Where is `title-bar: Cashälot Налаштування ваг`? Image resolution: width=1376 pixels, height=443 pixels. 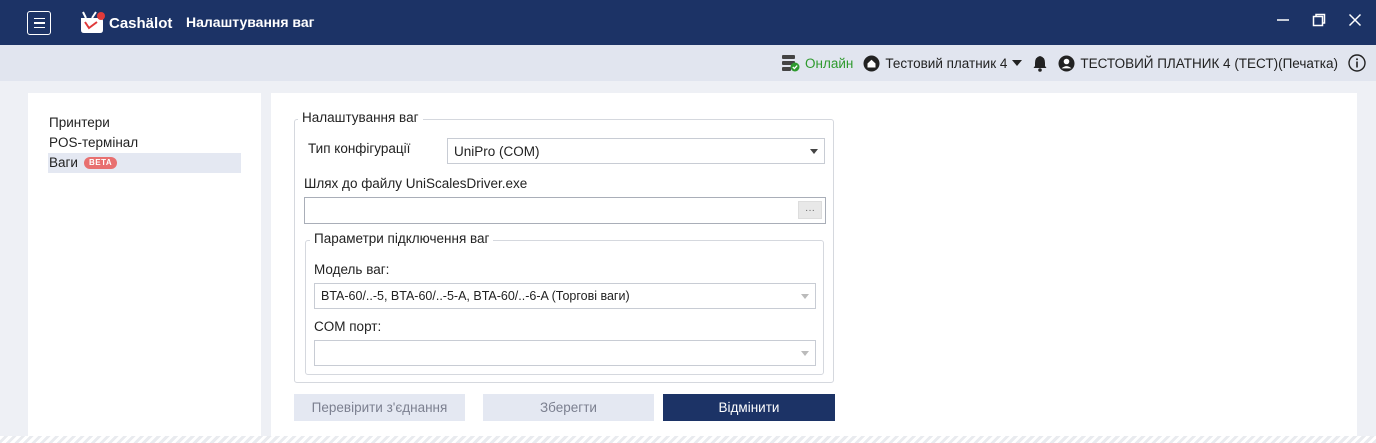
title-bar: Cashälot Налаштування ваг is located at coordinates (688, 22).